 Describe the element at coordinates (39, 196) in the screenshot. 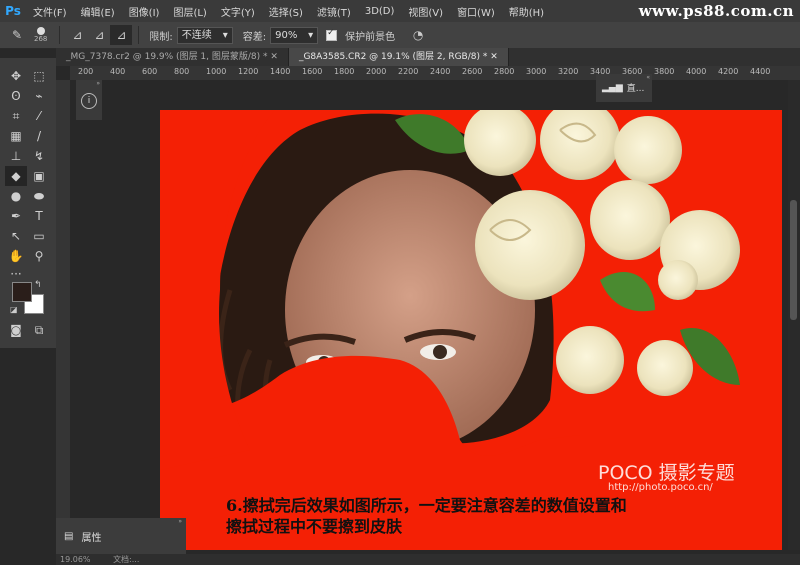

I see `dodge-tool-icon: ⬬` at that location.